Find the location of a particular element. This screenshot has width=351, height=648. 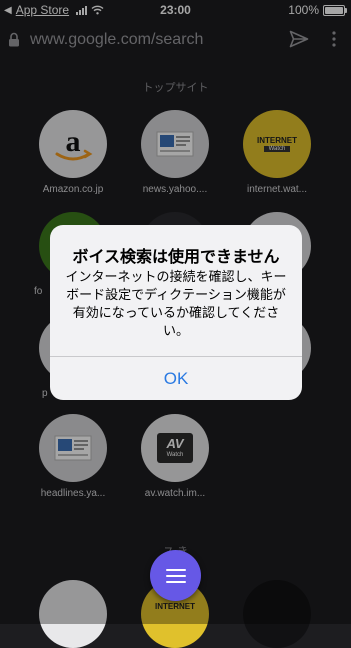

menu-icon is located at coordinates (175, 575).